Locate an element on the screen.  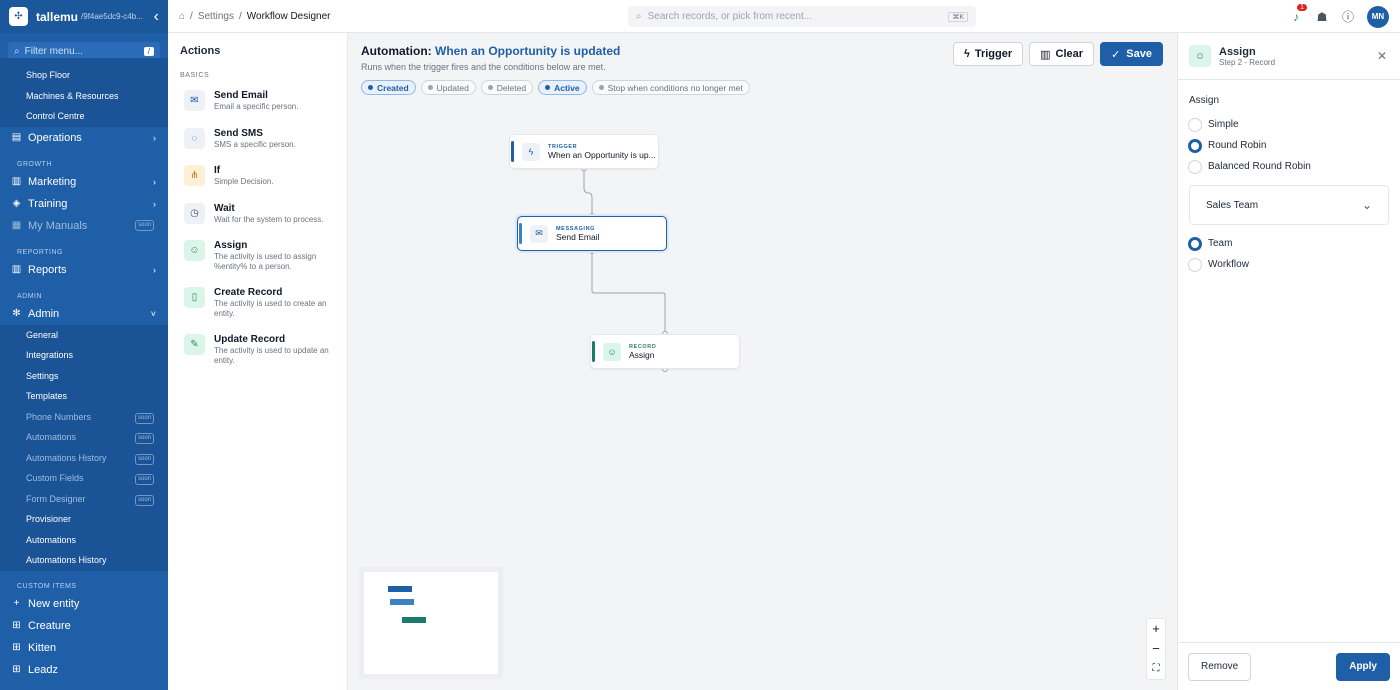
sidebar-item-label: Custom Fields is located at coordinates (55, 478).